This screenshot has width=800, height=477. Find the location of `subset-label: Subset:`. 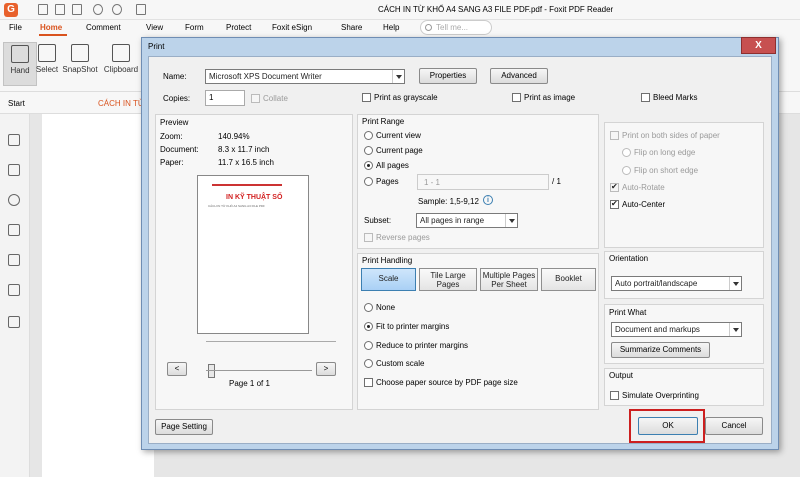

subset-label: Subset: is located at coordinates (378, 220).